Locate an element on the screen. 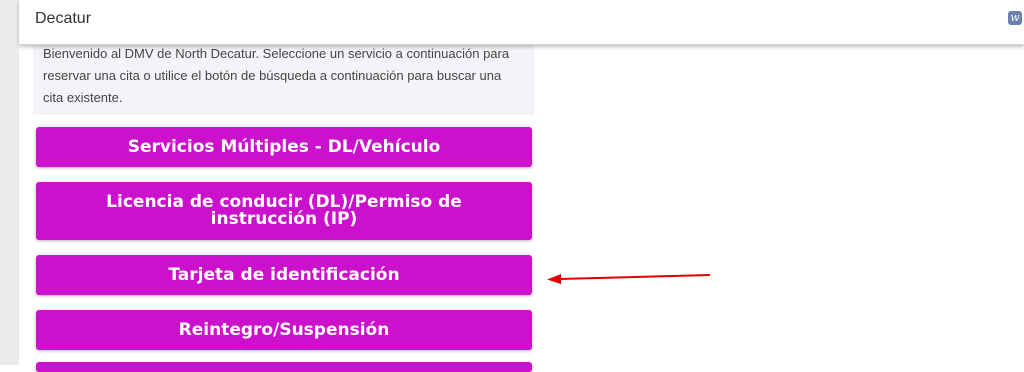 The width and height of the screenshot is (1024, 372). page-title: Decatur is located at coordinates (63, 18).